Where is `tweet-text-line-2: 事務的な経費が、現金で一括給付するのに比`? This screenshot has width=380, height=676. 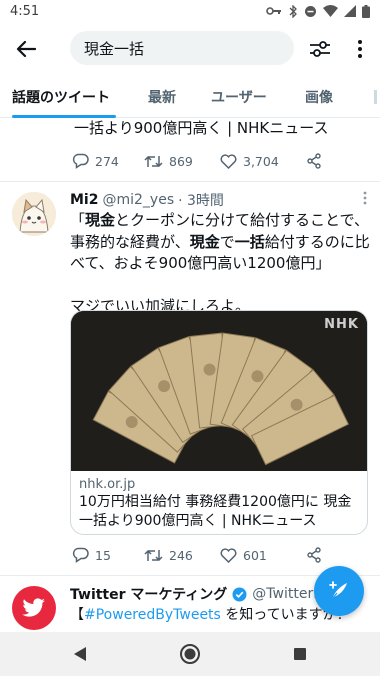
tweet-text-line-2: 事務的な経費が、現金で一括給付するのに比 is located at coordinates (220, 241).